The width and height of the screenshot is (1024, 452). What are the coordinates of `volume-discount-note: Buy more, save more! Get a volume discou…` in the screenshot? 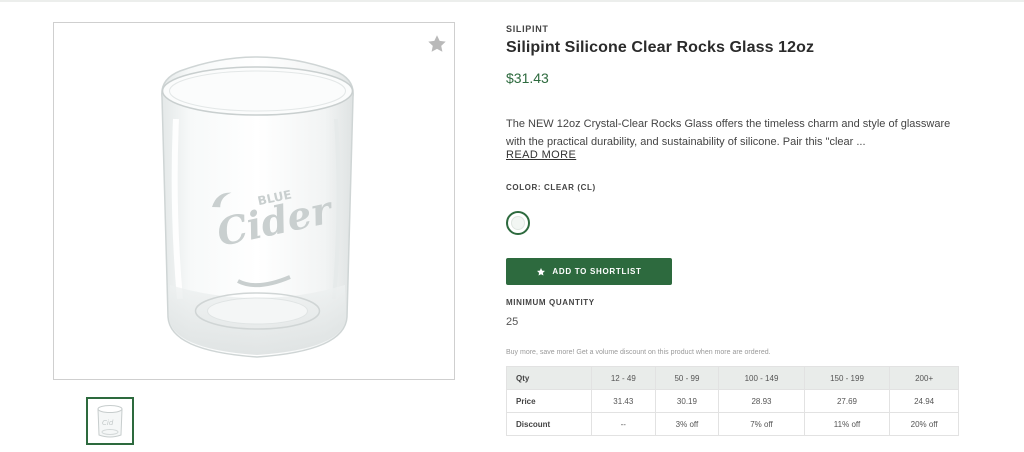 It's located at (638, 352).